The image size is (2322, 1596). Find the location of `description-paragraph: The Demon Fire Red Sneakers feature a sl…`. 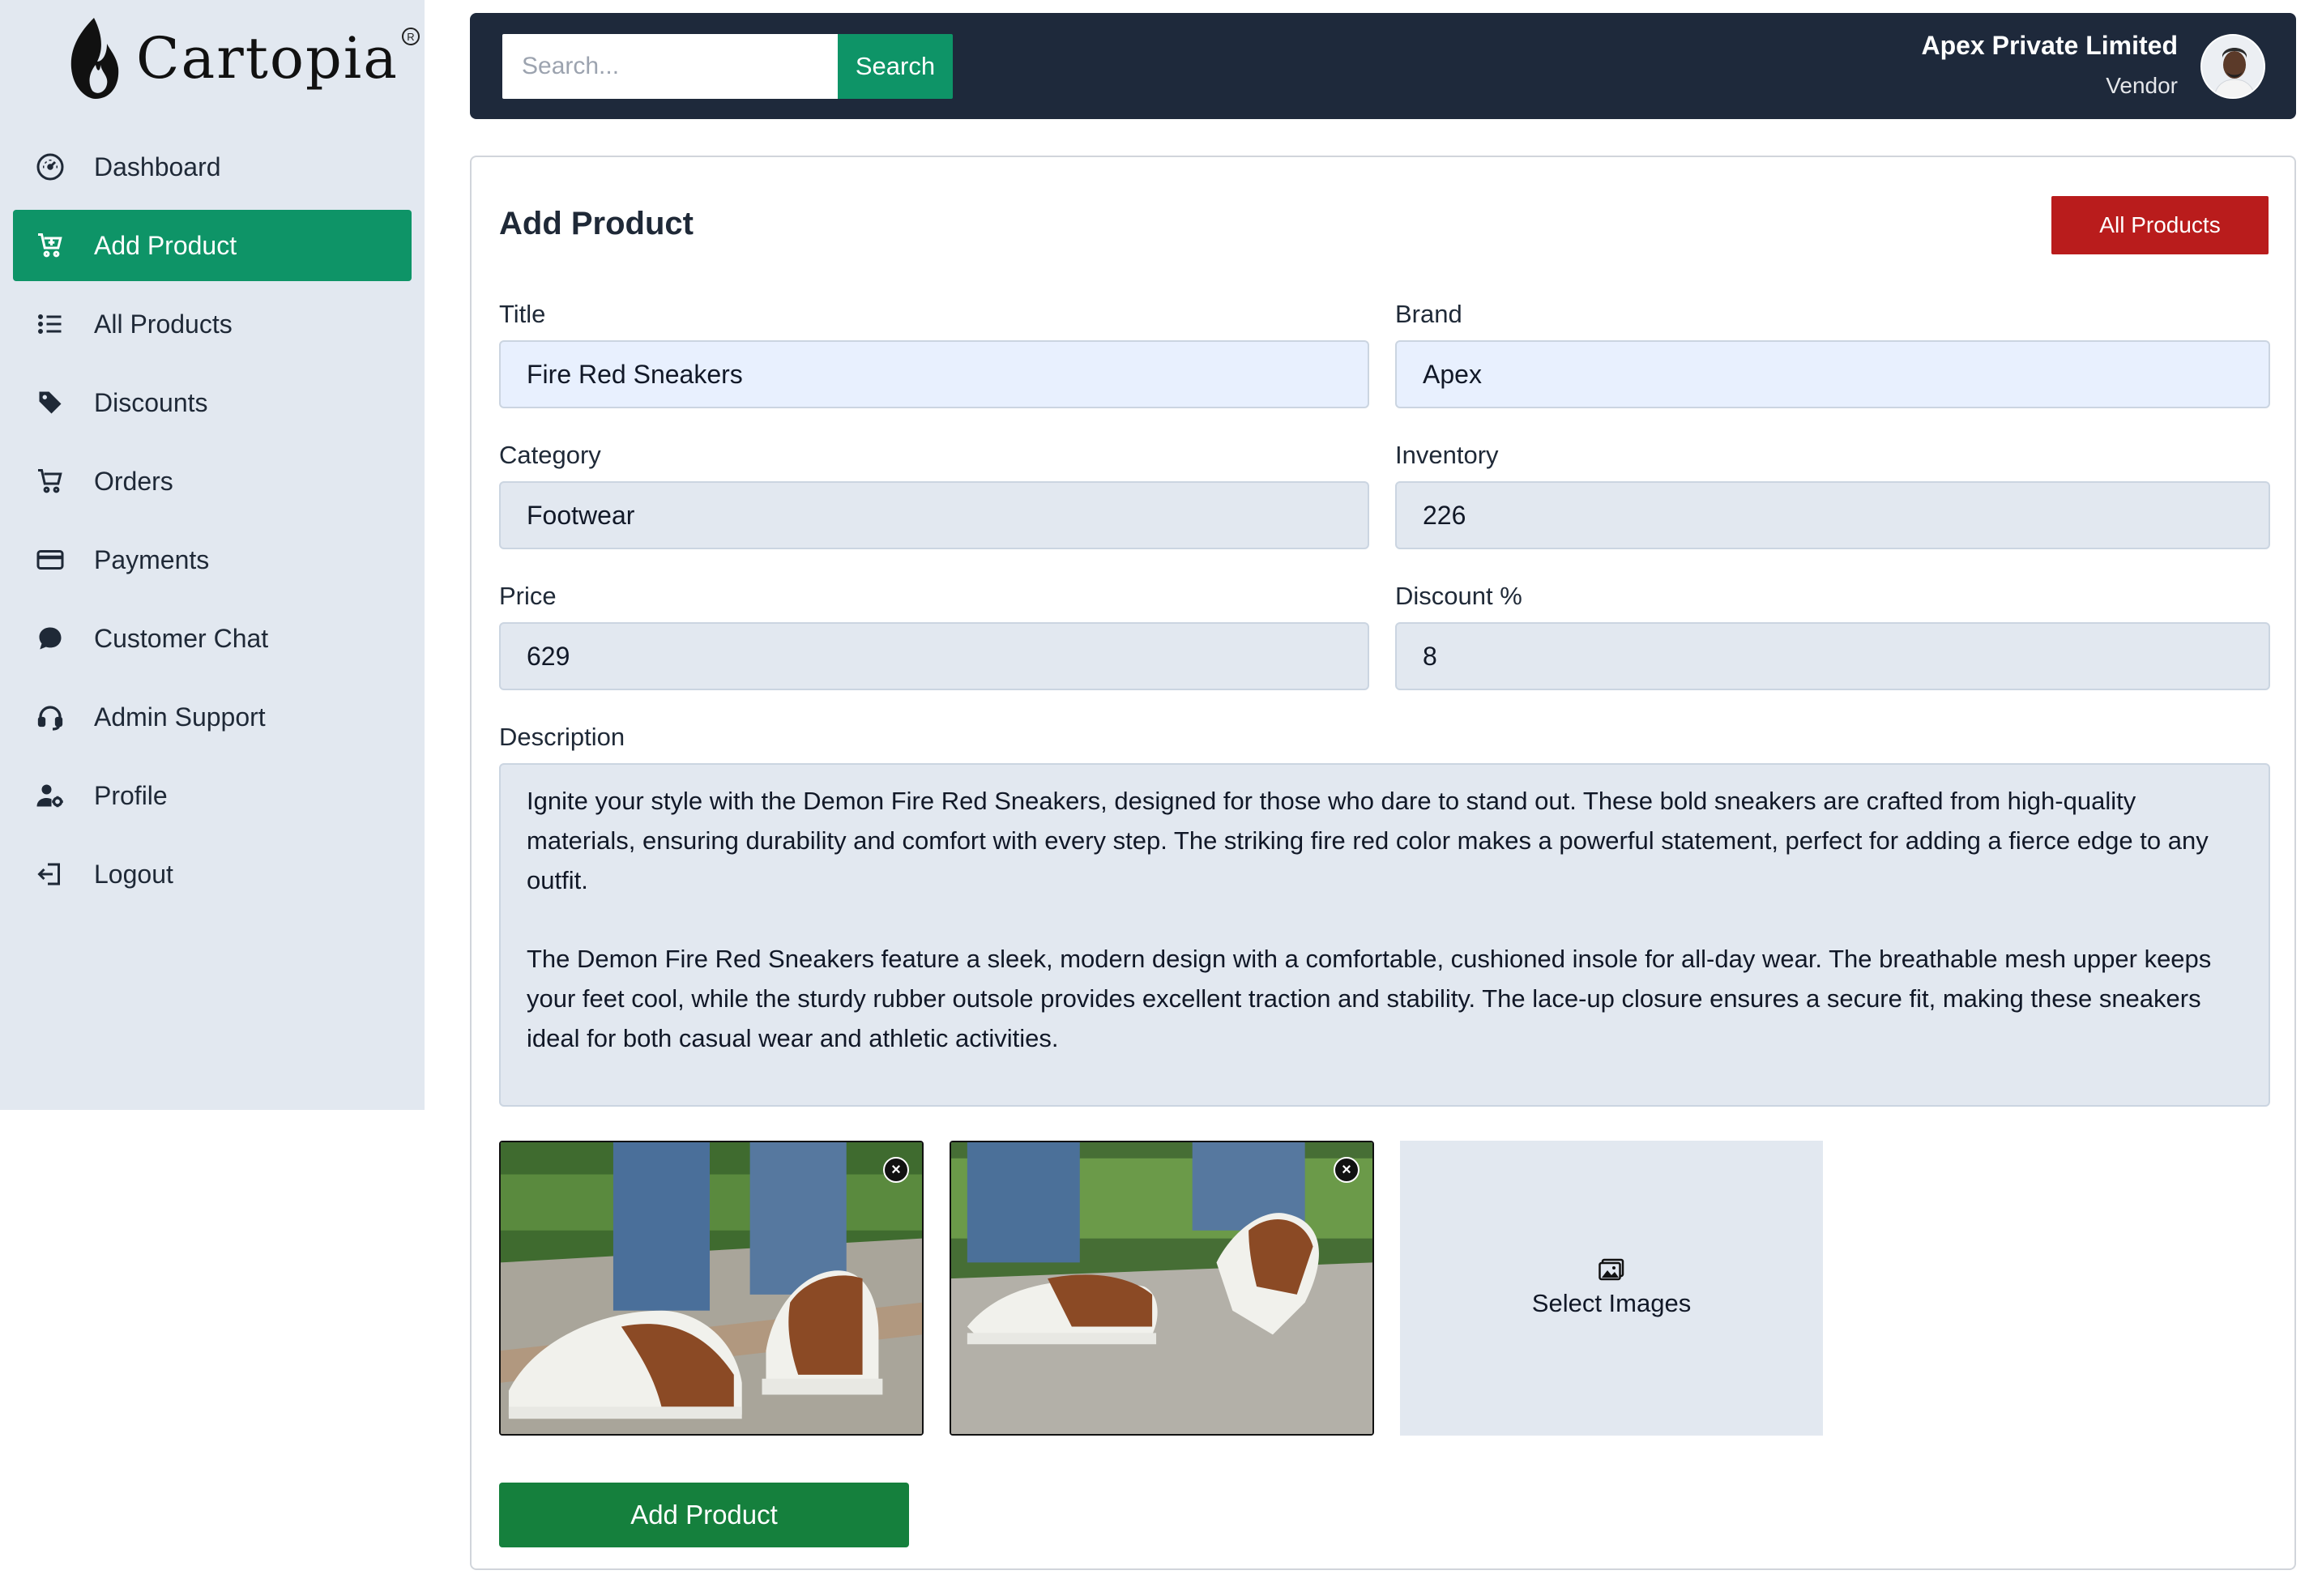

description-paragraph: The Demon Fire Red Sneakers feature a sl… is located at coordinates (1369, 998).